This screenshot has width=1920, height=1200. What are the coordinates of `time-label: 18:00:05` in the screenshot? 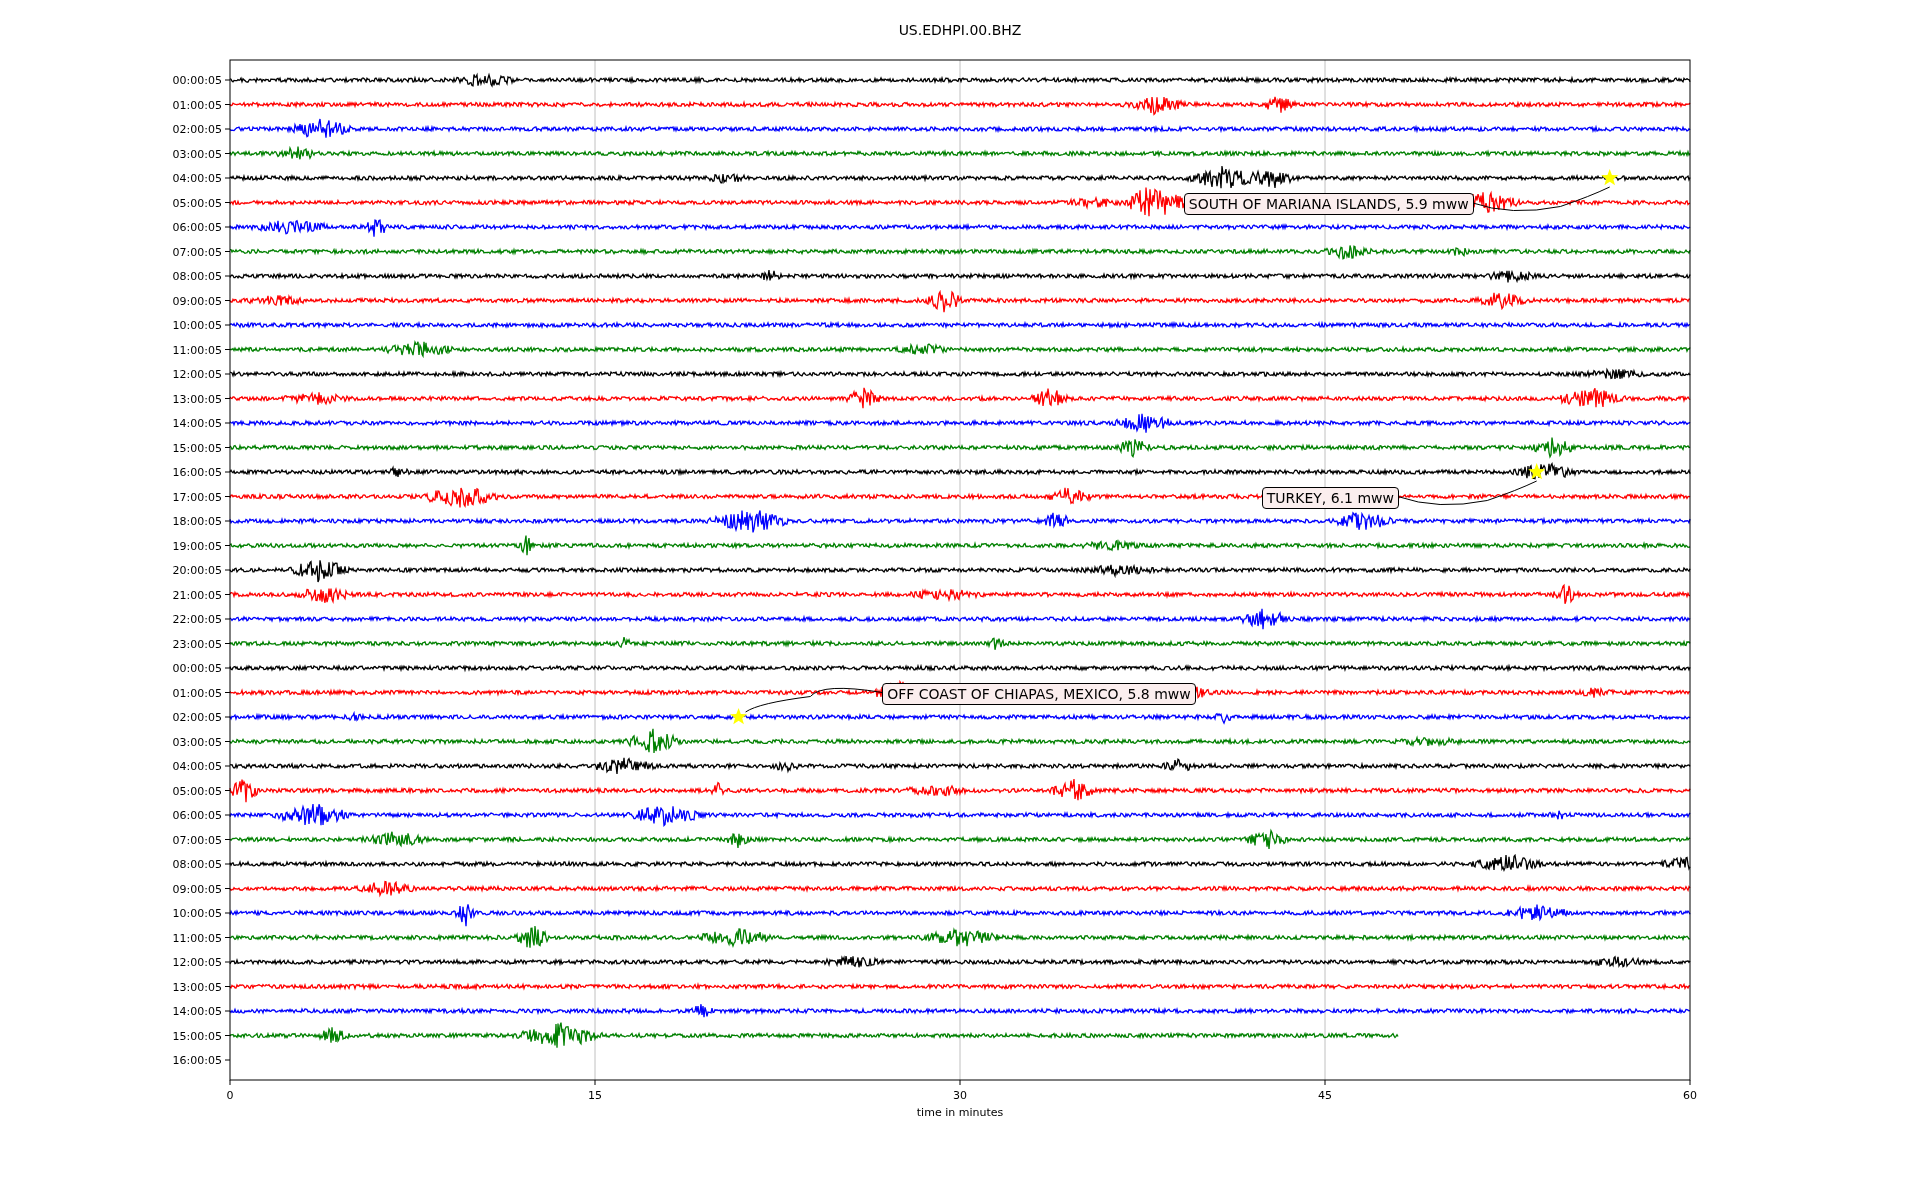 It's located at (197, 521).